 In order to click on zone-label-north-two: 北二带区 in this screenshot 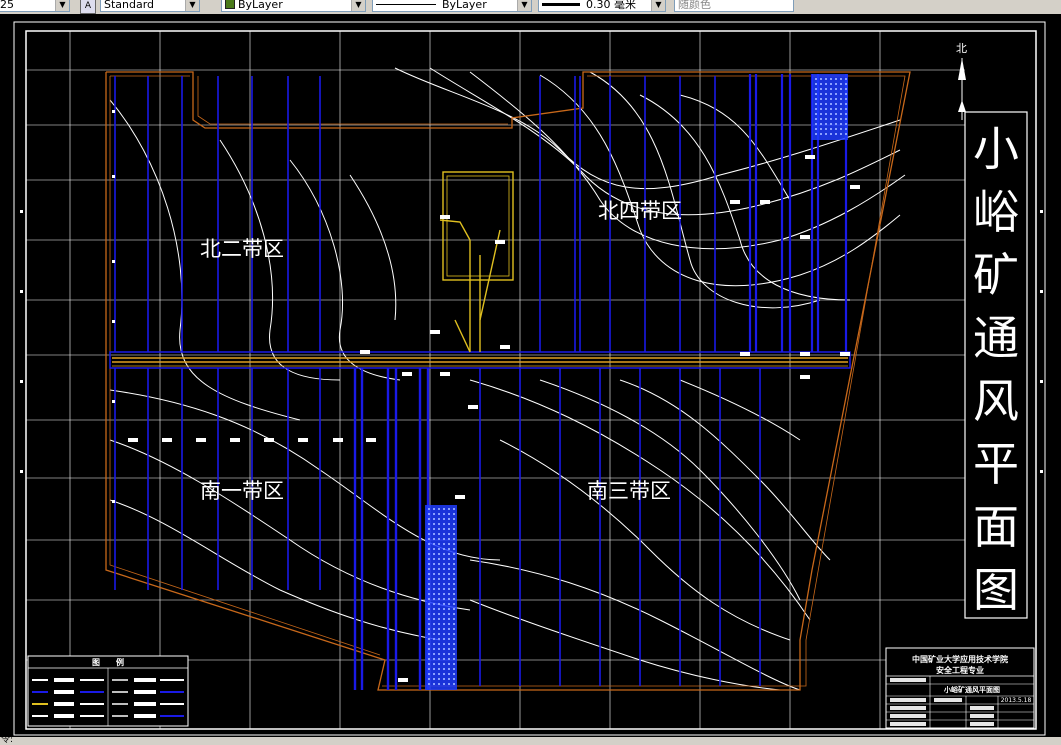, I will do `click(242, 249)`.